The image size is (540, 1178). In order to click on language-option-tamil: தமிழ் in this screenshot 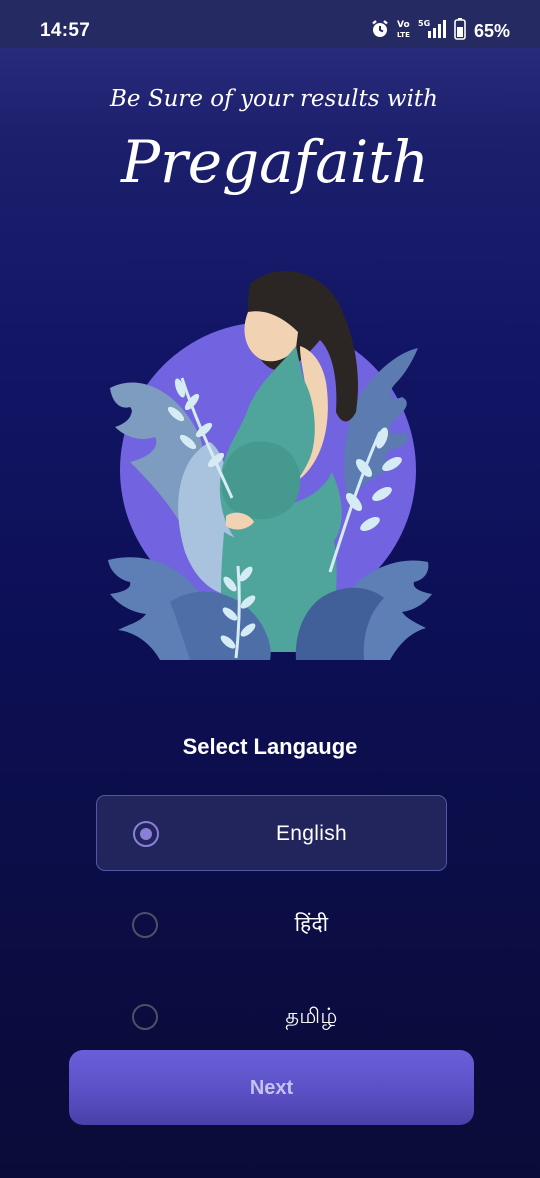, I will do `click(271, 1017)`.